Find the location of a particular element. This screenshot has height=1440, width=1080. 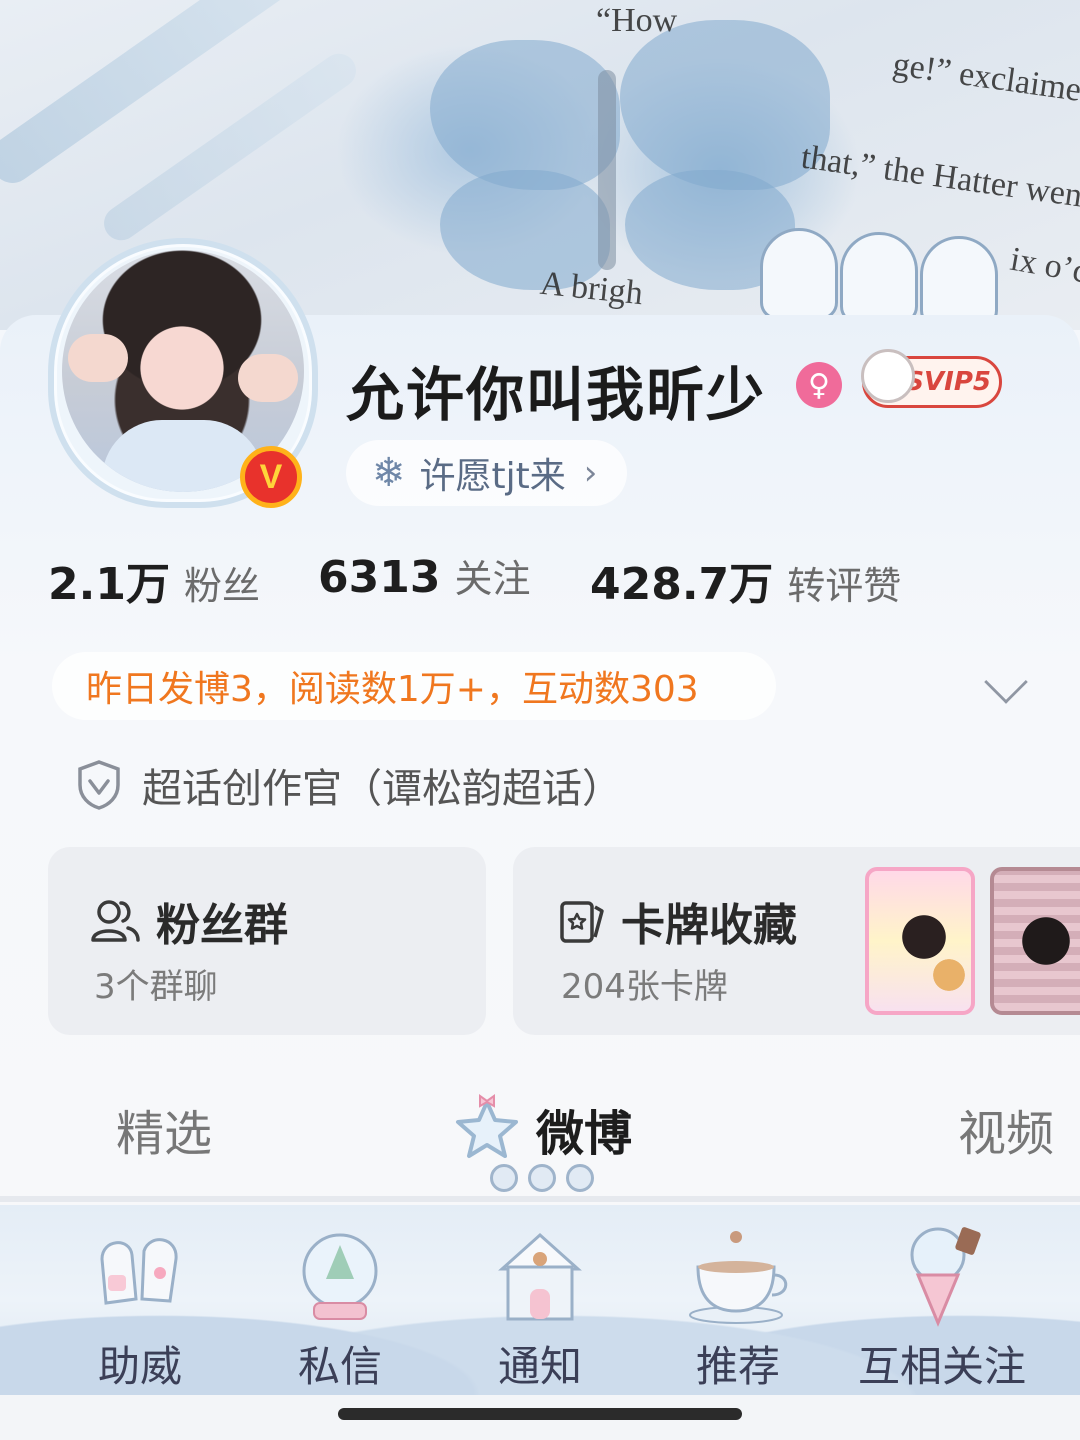

stat-label: 粉丝 is located at coordinates (221, 586).